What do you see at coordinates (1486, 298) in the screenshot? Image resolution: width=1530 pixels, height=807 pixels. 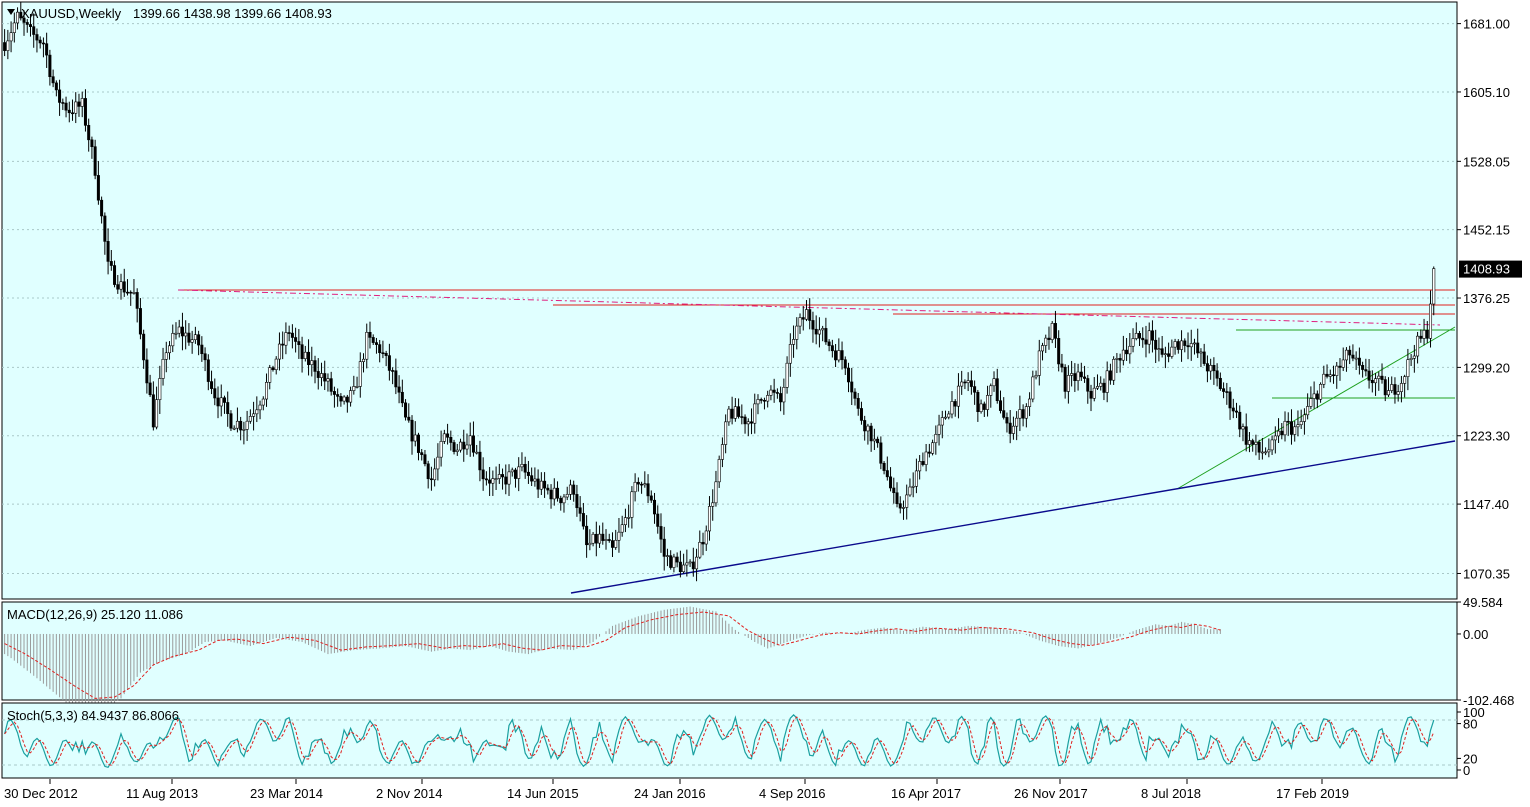 I see `price-tick-label: 1376.25` at bounding box center [1486, 298].